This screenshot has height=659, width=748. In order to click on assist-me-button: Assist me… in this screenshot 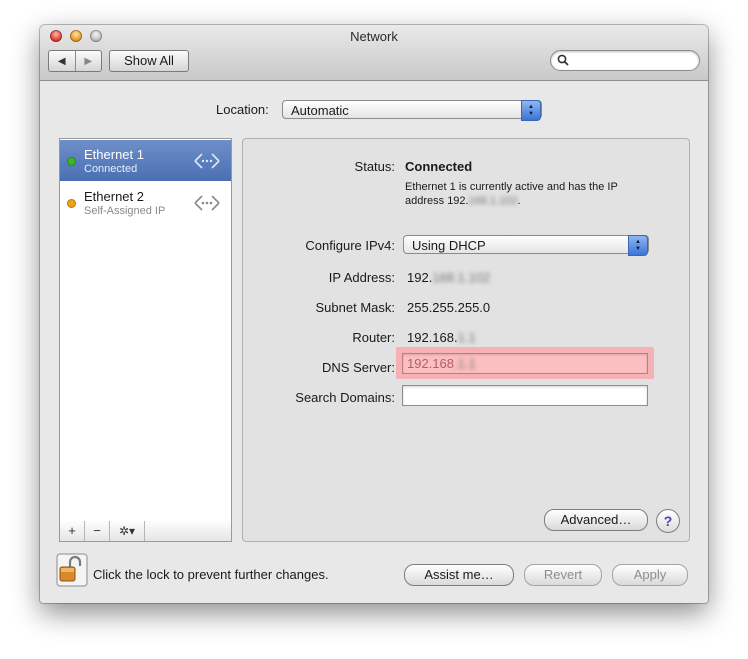, I will do `click(459, 575)`.